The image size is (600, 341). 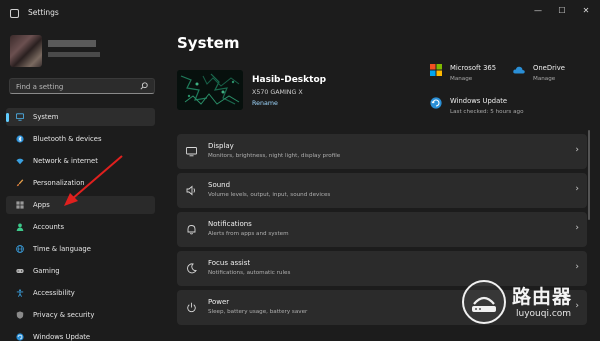 I want to click on card-subtitle: Alerts from apps and system, so click(x=248, y=234).